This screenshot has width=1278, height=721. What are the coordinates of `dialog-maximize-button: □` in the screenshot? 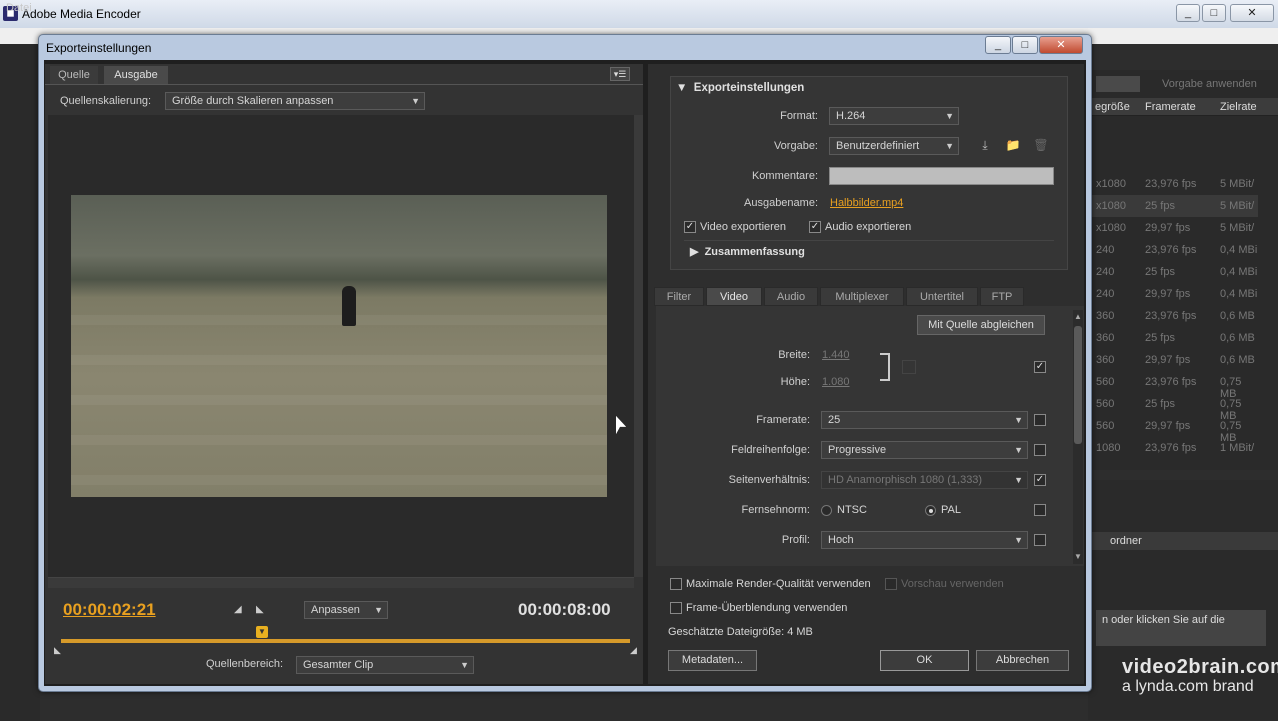 It's located at (1025, 45).